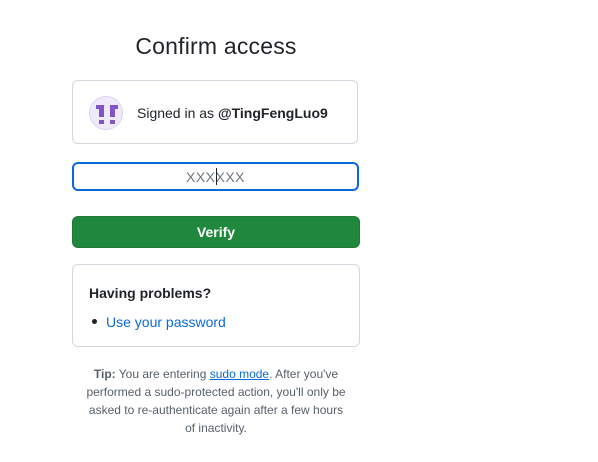 This screenshot has height=462, width=598. What do you see at coordinates (150, 293) in the screenshot?
I see `having-problems-heading: Having problems?` at bounding box center [150, 293].